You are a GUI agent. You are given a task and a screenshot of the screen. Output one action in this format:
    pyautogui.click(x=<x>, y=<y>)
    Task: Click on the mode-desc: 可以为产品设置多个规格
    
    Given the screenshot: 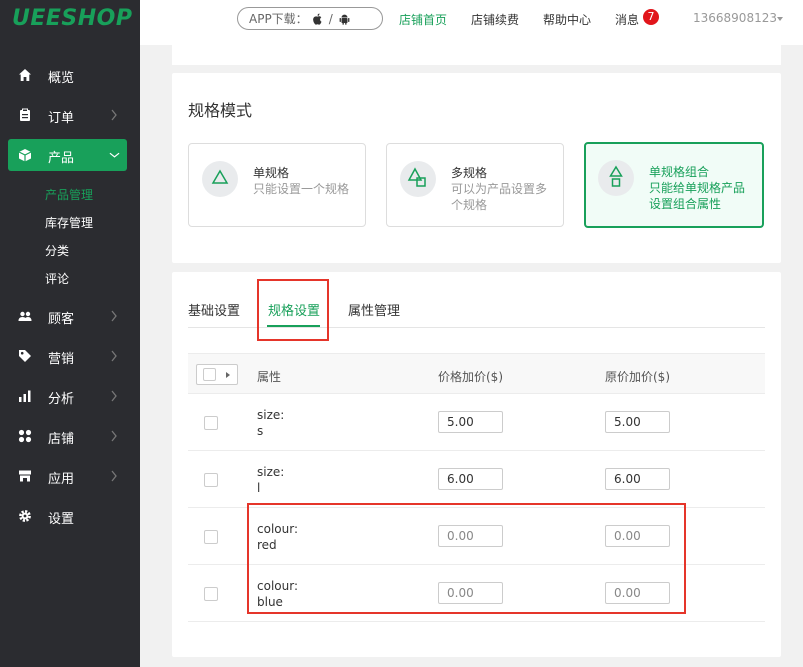 What is the action you would take?
    pyautogui.click(x=499, y=197)
    